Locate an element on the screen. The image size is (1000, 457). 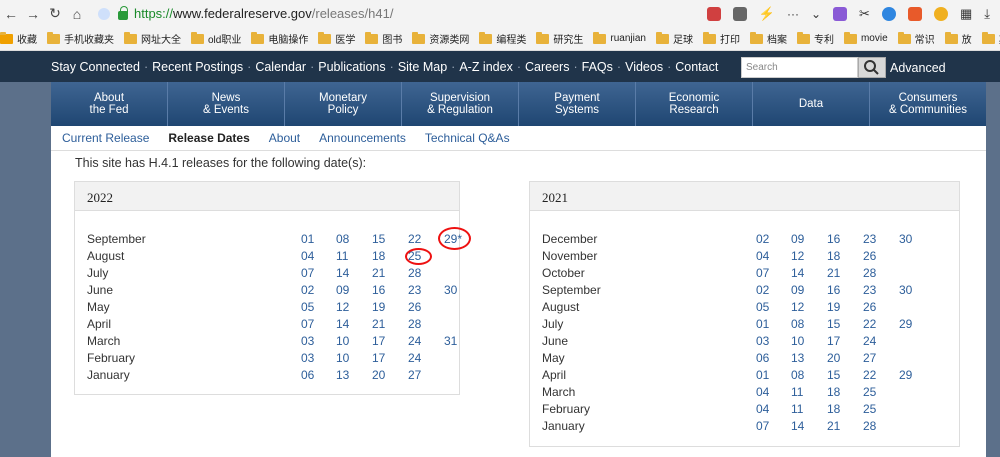
utility-link: Contact is located at coordinates (696, 67).